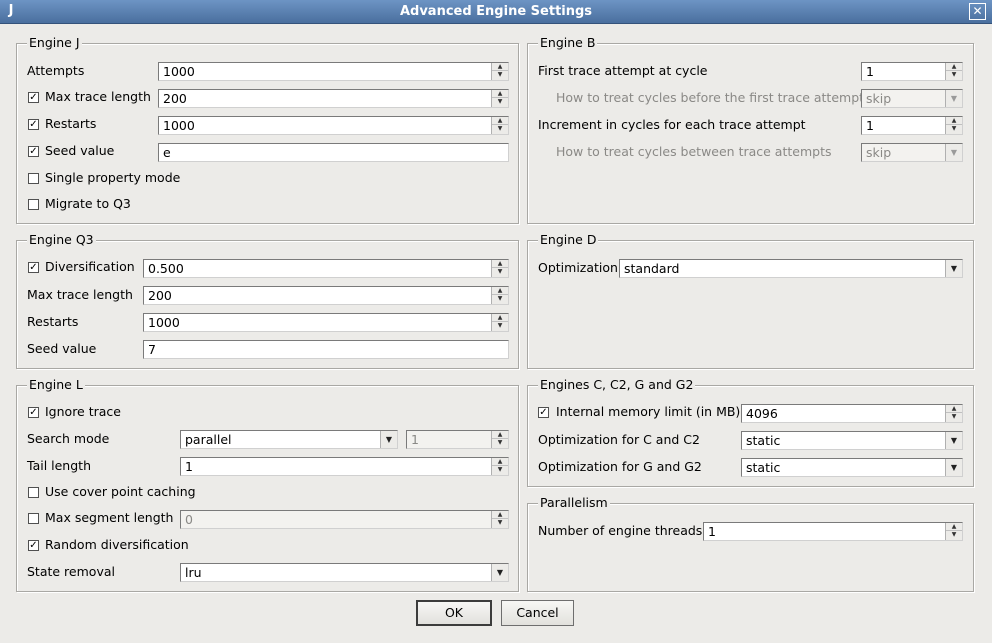 The image size is (992, 643). What do you see at coordinates (109, 517) in the screenshot?
I see `max-segment-length-label: Max segment length` at bounding box center [109, 517].